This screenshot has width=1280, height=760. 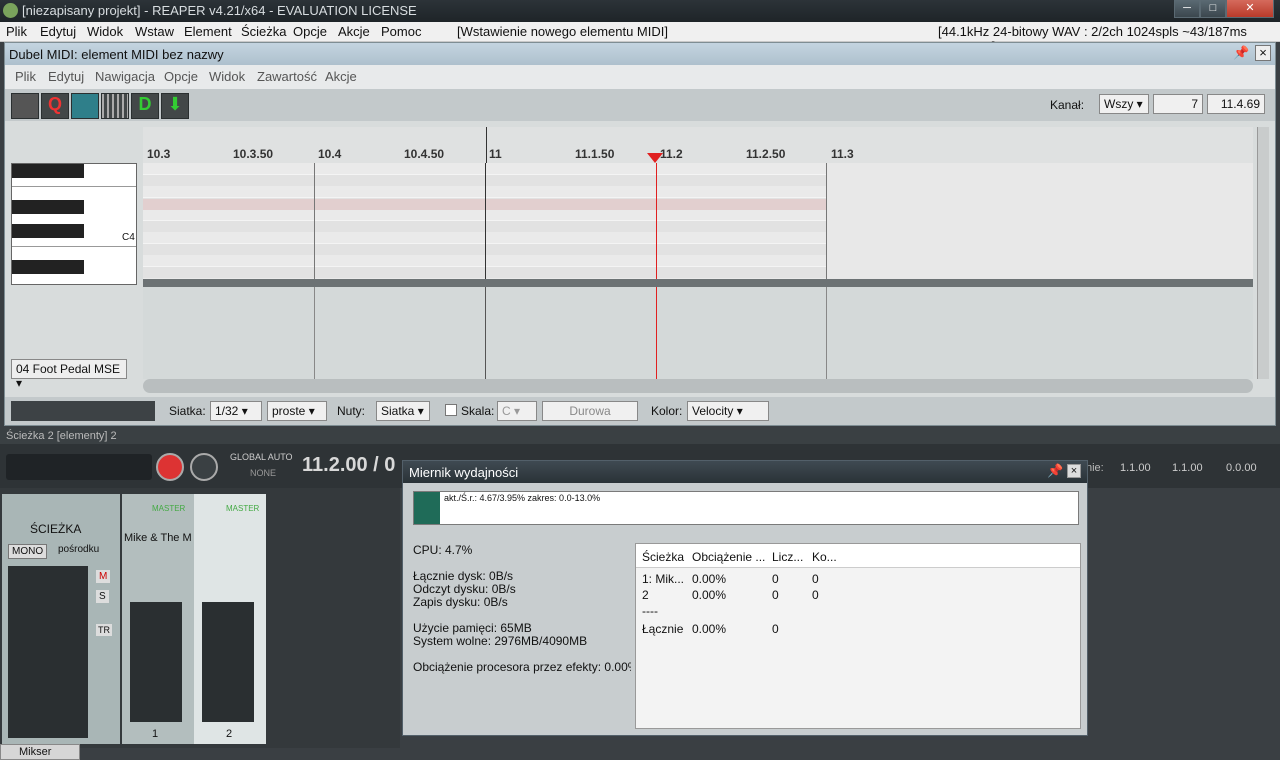 I want to click on menu-plik: Plik, so click(x=16, y=31).